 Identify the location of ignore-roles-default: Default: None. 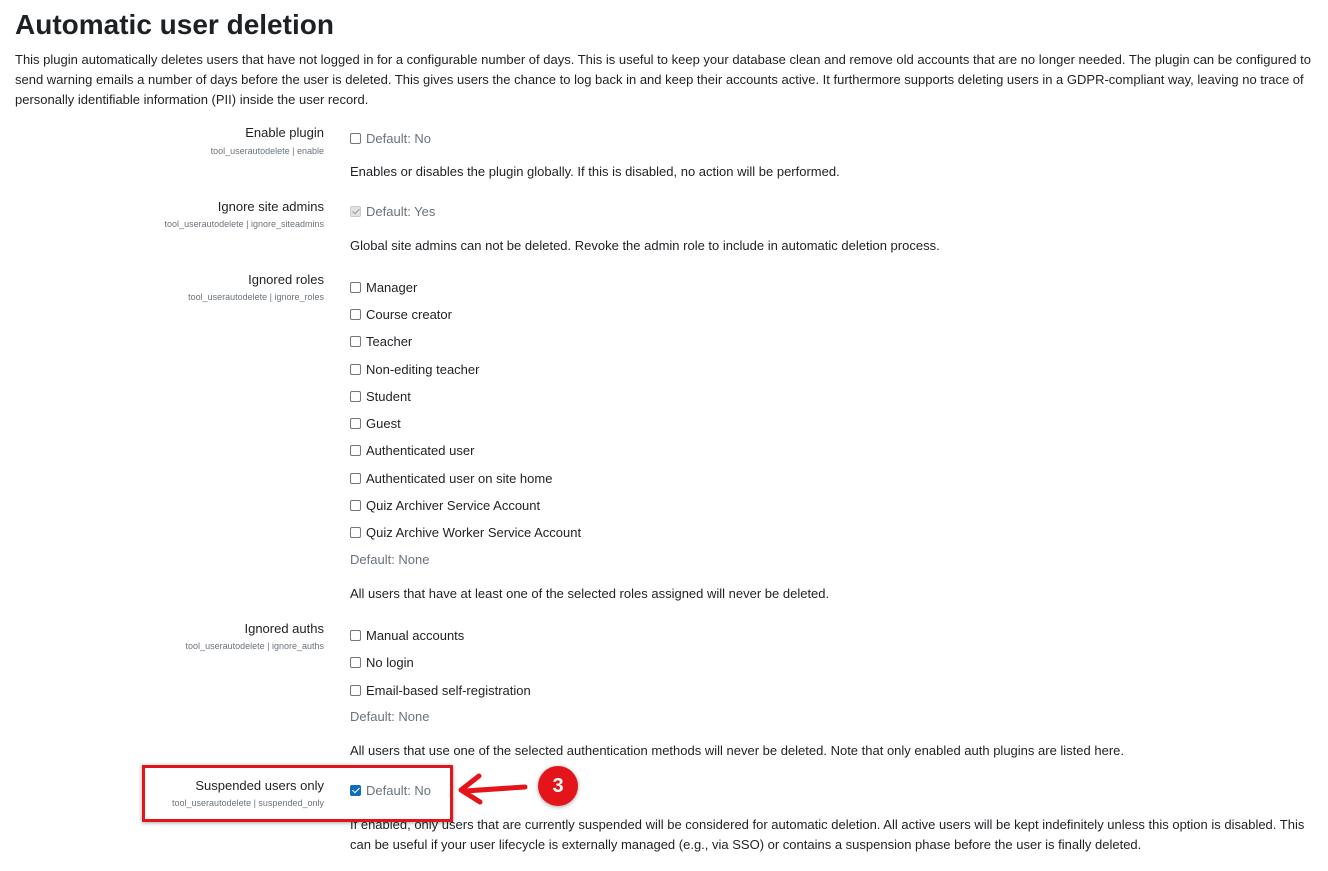
(390, 559).